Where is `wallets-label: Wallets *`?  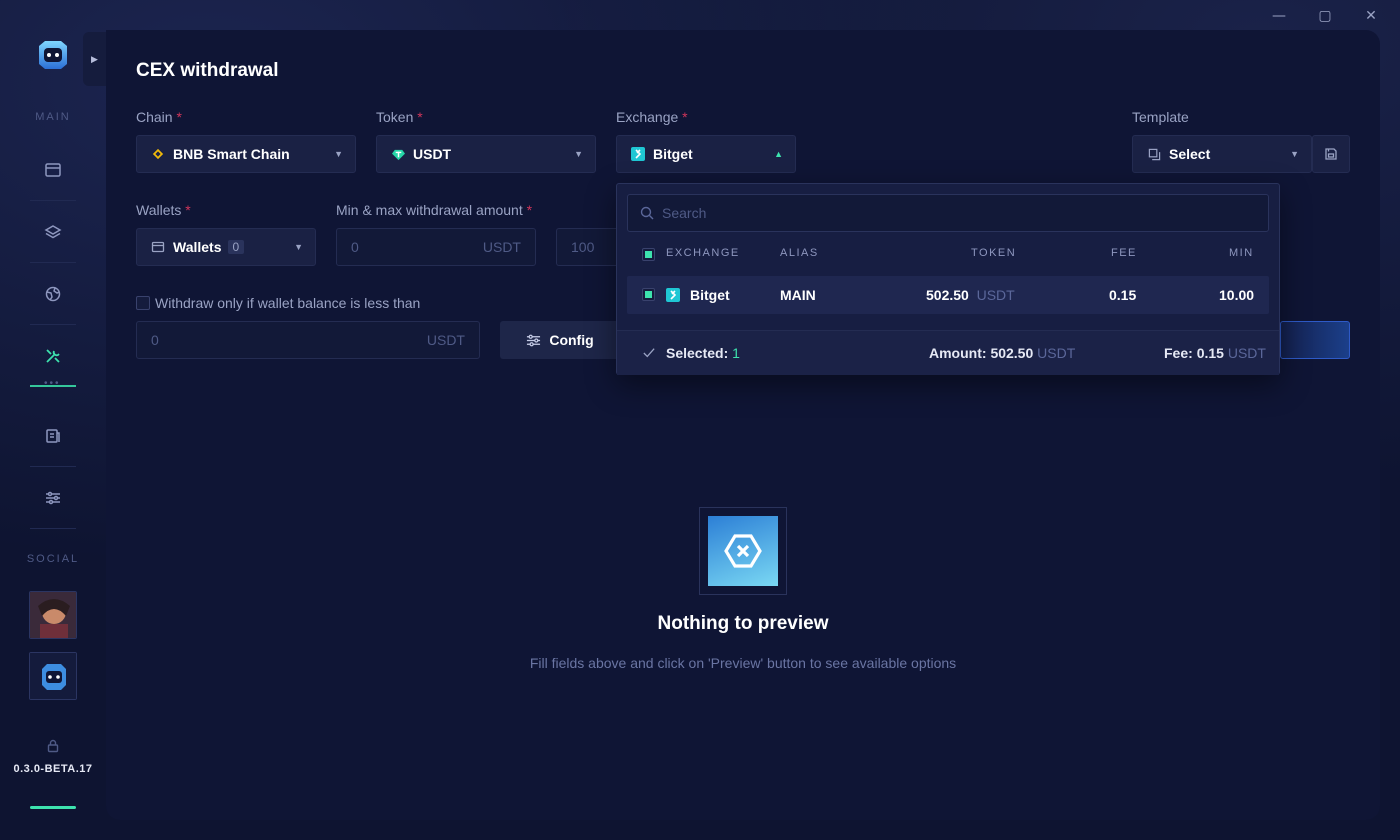 wallets-label: Wallets * is located at coordinates (163, 210).